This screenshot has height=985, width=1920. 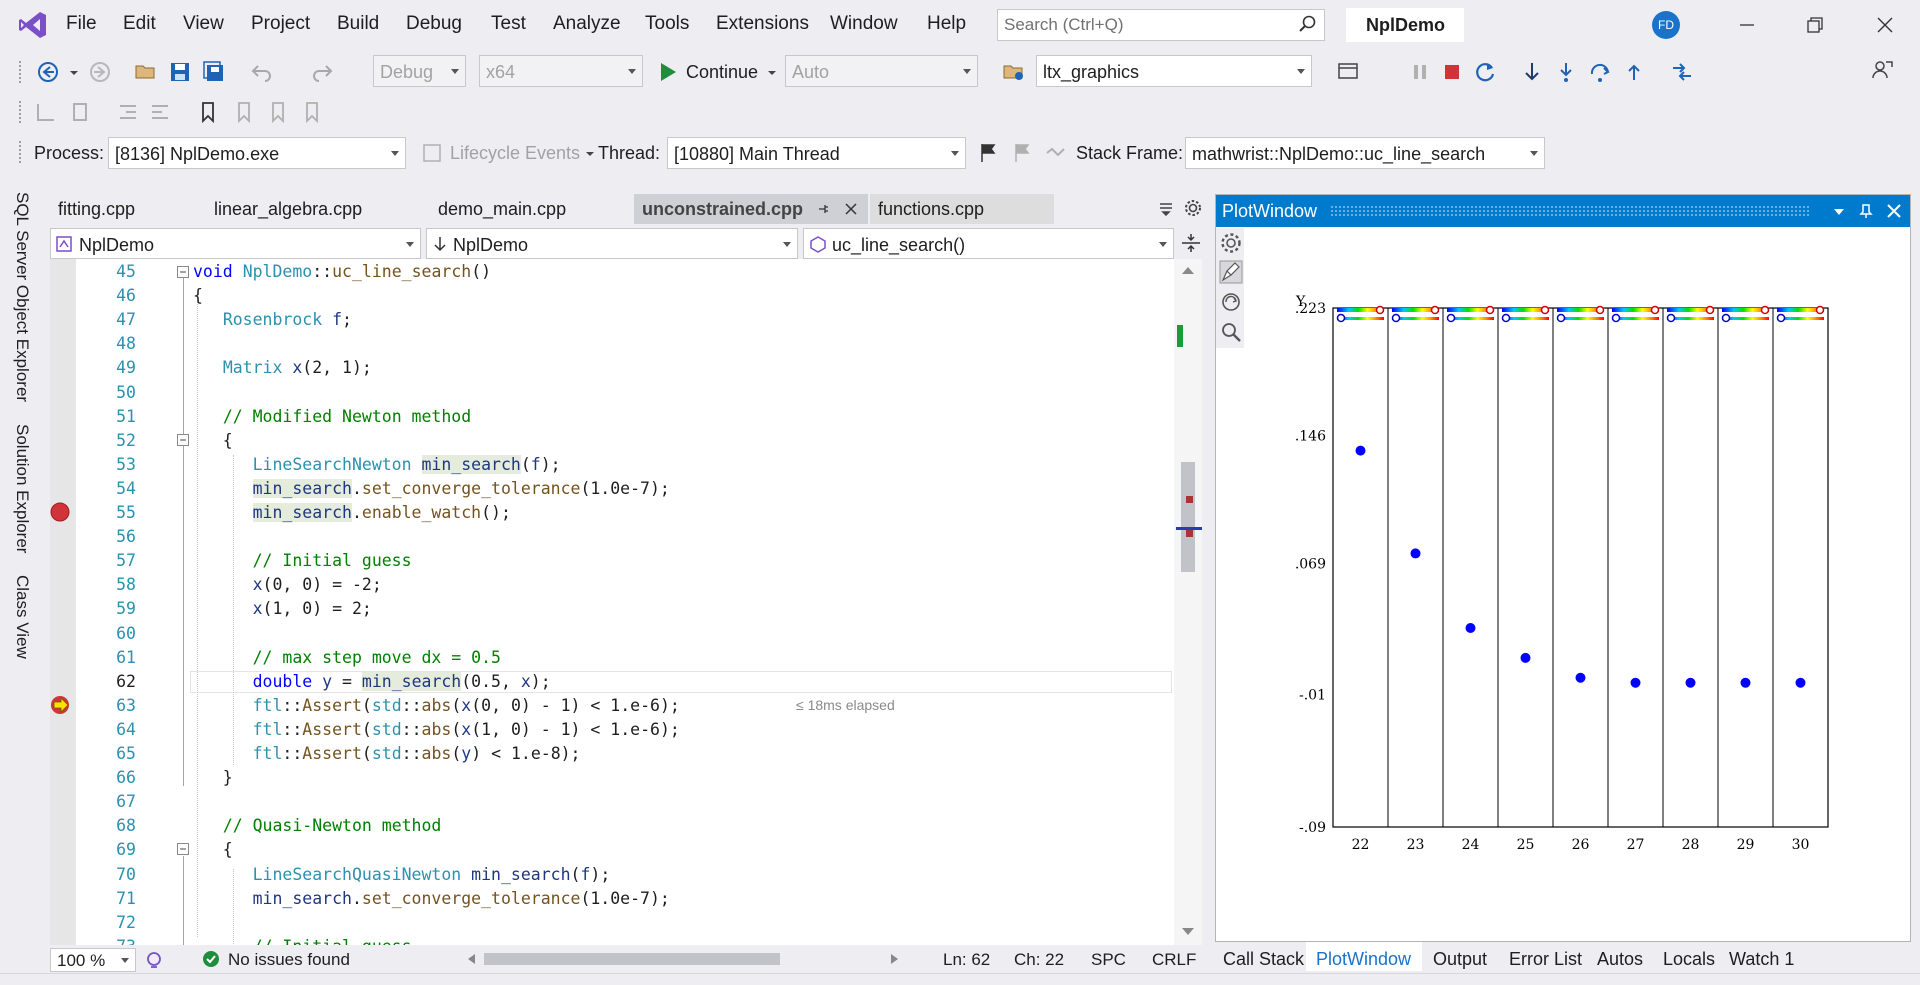 What do you see at coordinates (81, 24) in the screenshot?
I see `menu-item-file: File` at bounding box center [81, 24].